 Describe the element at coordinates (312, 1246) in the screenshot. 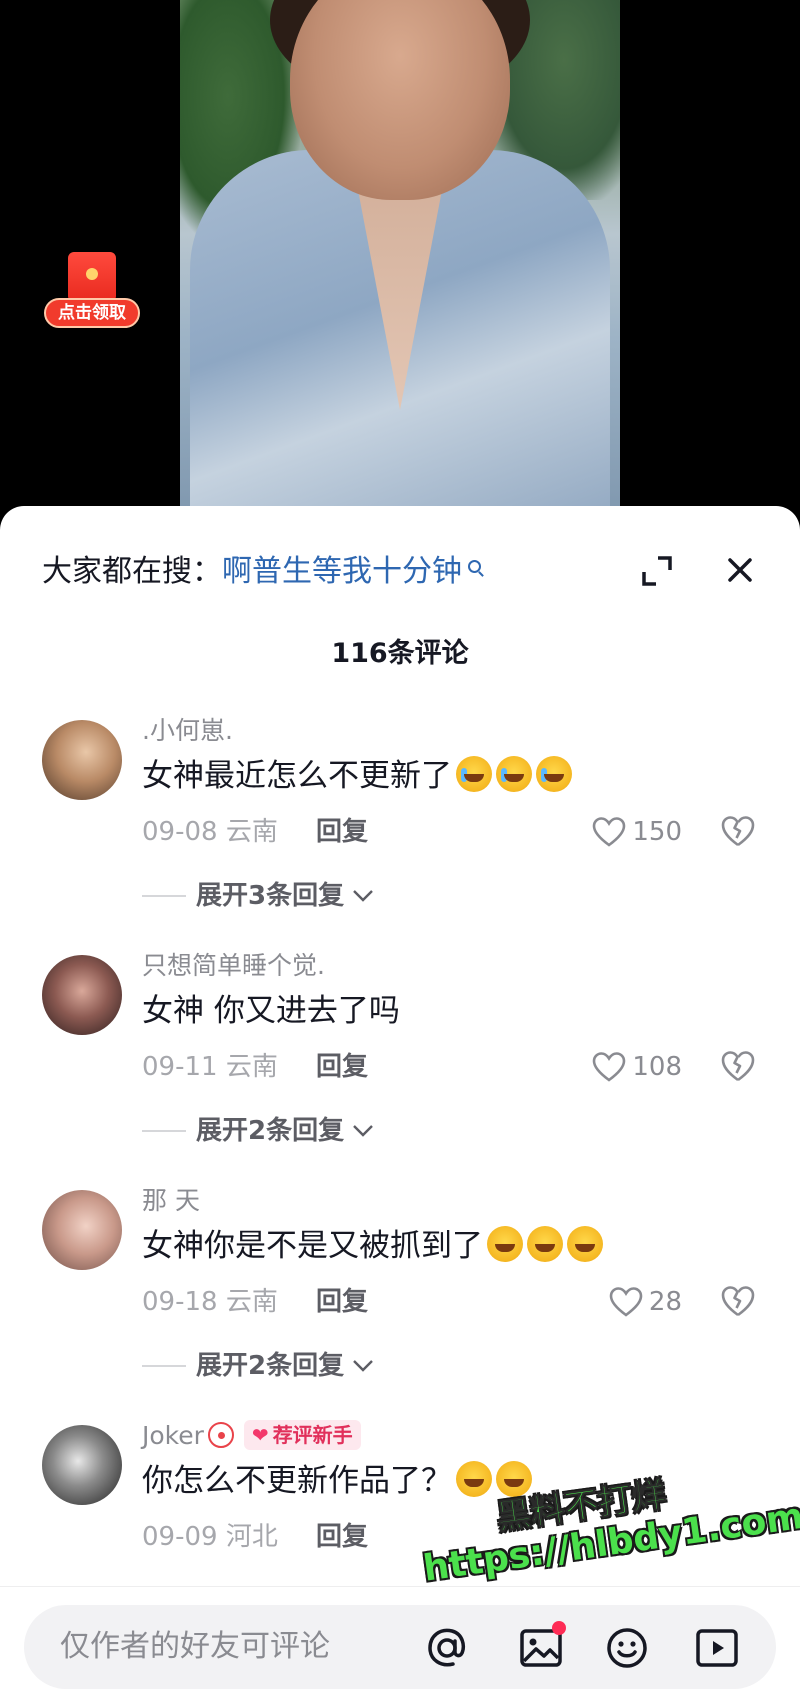

I see `comment-text-body: 女神你是不是又被抓到了` at that location.